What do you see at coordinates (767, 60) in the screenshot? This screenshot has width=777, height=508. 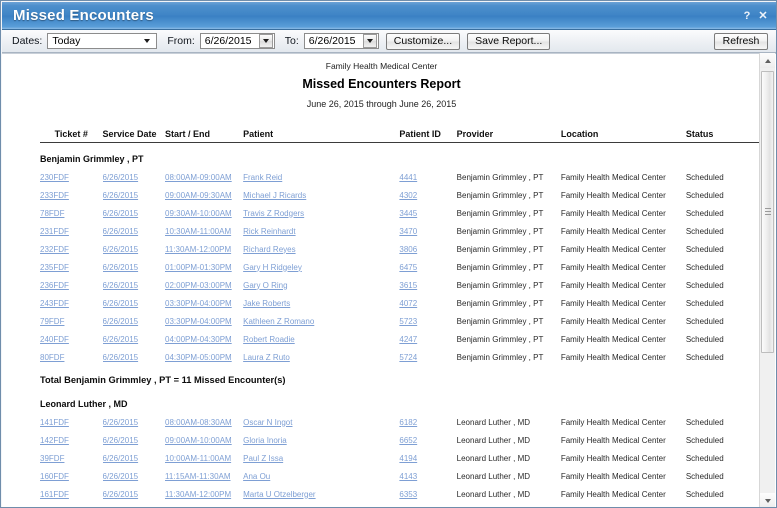 I see `scroll-up-button` at bounding box center [767, 60].